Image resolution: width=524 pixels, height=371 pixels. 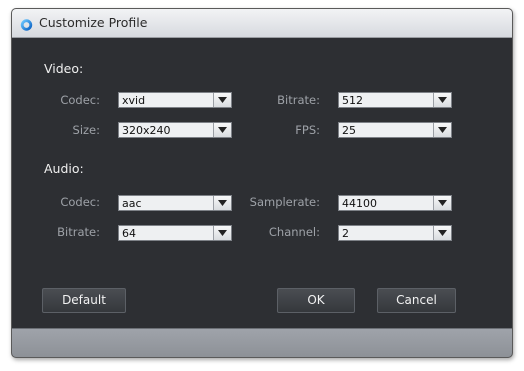 What do you see at coordinates (26, 23) in the screenshot?
I see `app-logo-icon` at bounding box center [26, 23].